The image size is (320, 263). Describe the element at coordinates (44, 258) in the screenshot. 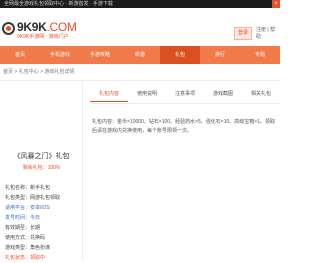

I see `info-row-status: 礼包状态：领取中` at that location.